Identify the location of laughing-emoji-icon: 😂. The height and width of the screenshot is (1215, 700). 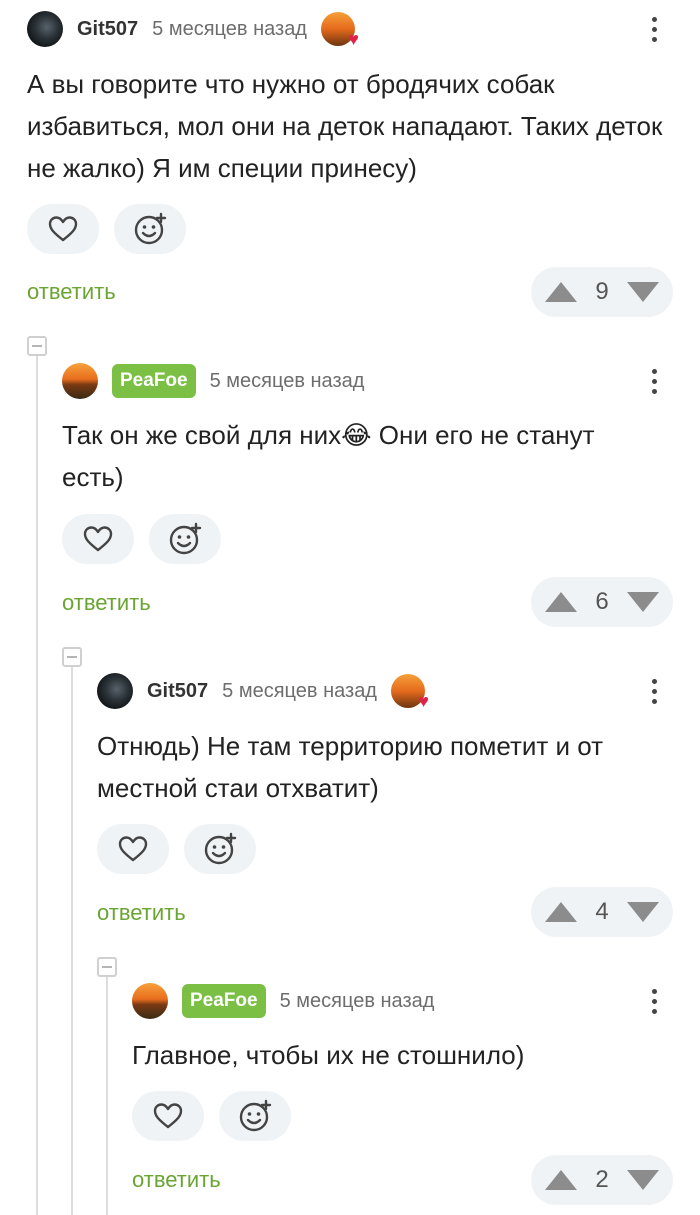
(356, 435).